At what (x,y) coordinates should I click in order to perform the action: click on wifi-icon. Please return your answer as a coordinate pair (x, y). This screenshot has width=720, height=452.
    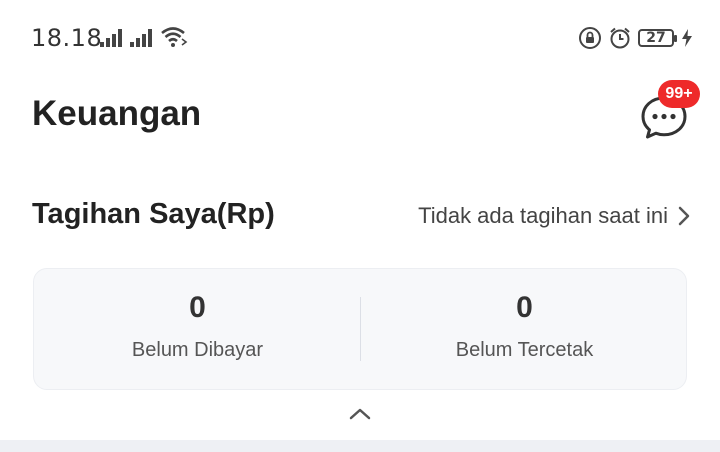
    Looking at the image, I should click on (174, 37).